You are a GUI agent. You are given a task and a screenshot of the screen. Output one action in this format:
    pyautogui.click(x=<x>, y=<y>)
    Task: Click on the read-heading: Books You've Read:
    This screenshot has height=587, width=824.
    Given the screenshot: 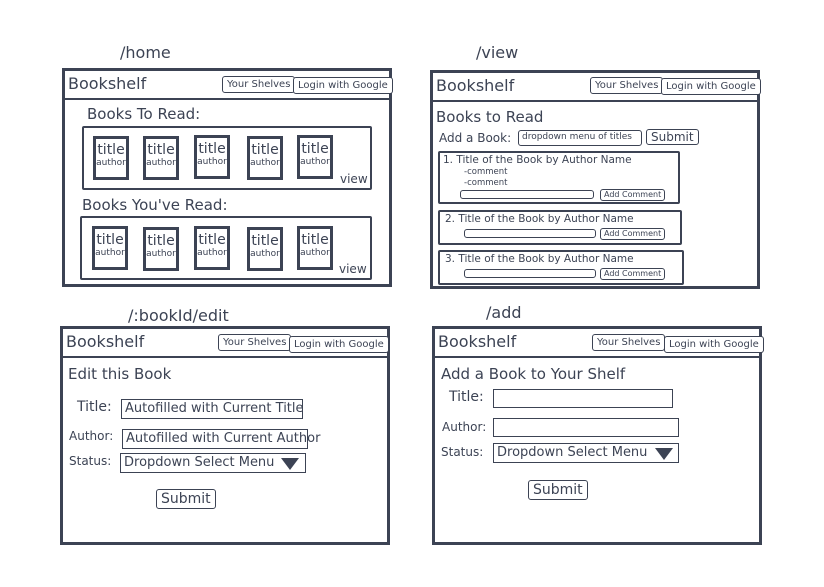 What is the action you would take?
    pyautogui.click(x=155, y=205)
    